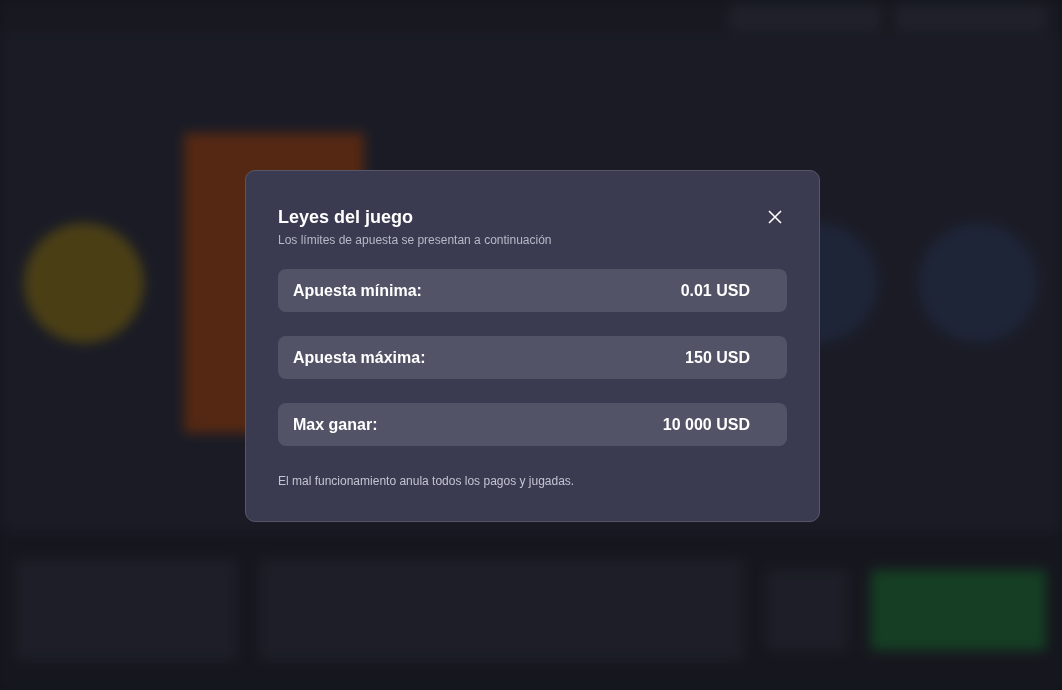  Describe the element at coordinates (427, 481) in the screenshot. I see `dialog-footnote: El mal funcionamiento anula todos los pagos y jugadas.` at that location.